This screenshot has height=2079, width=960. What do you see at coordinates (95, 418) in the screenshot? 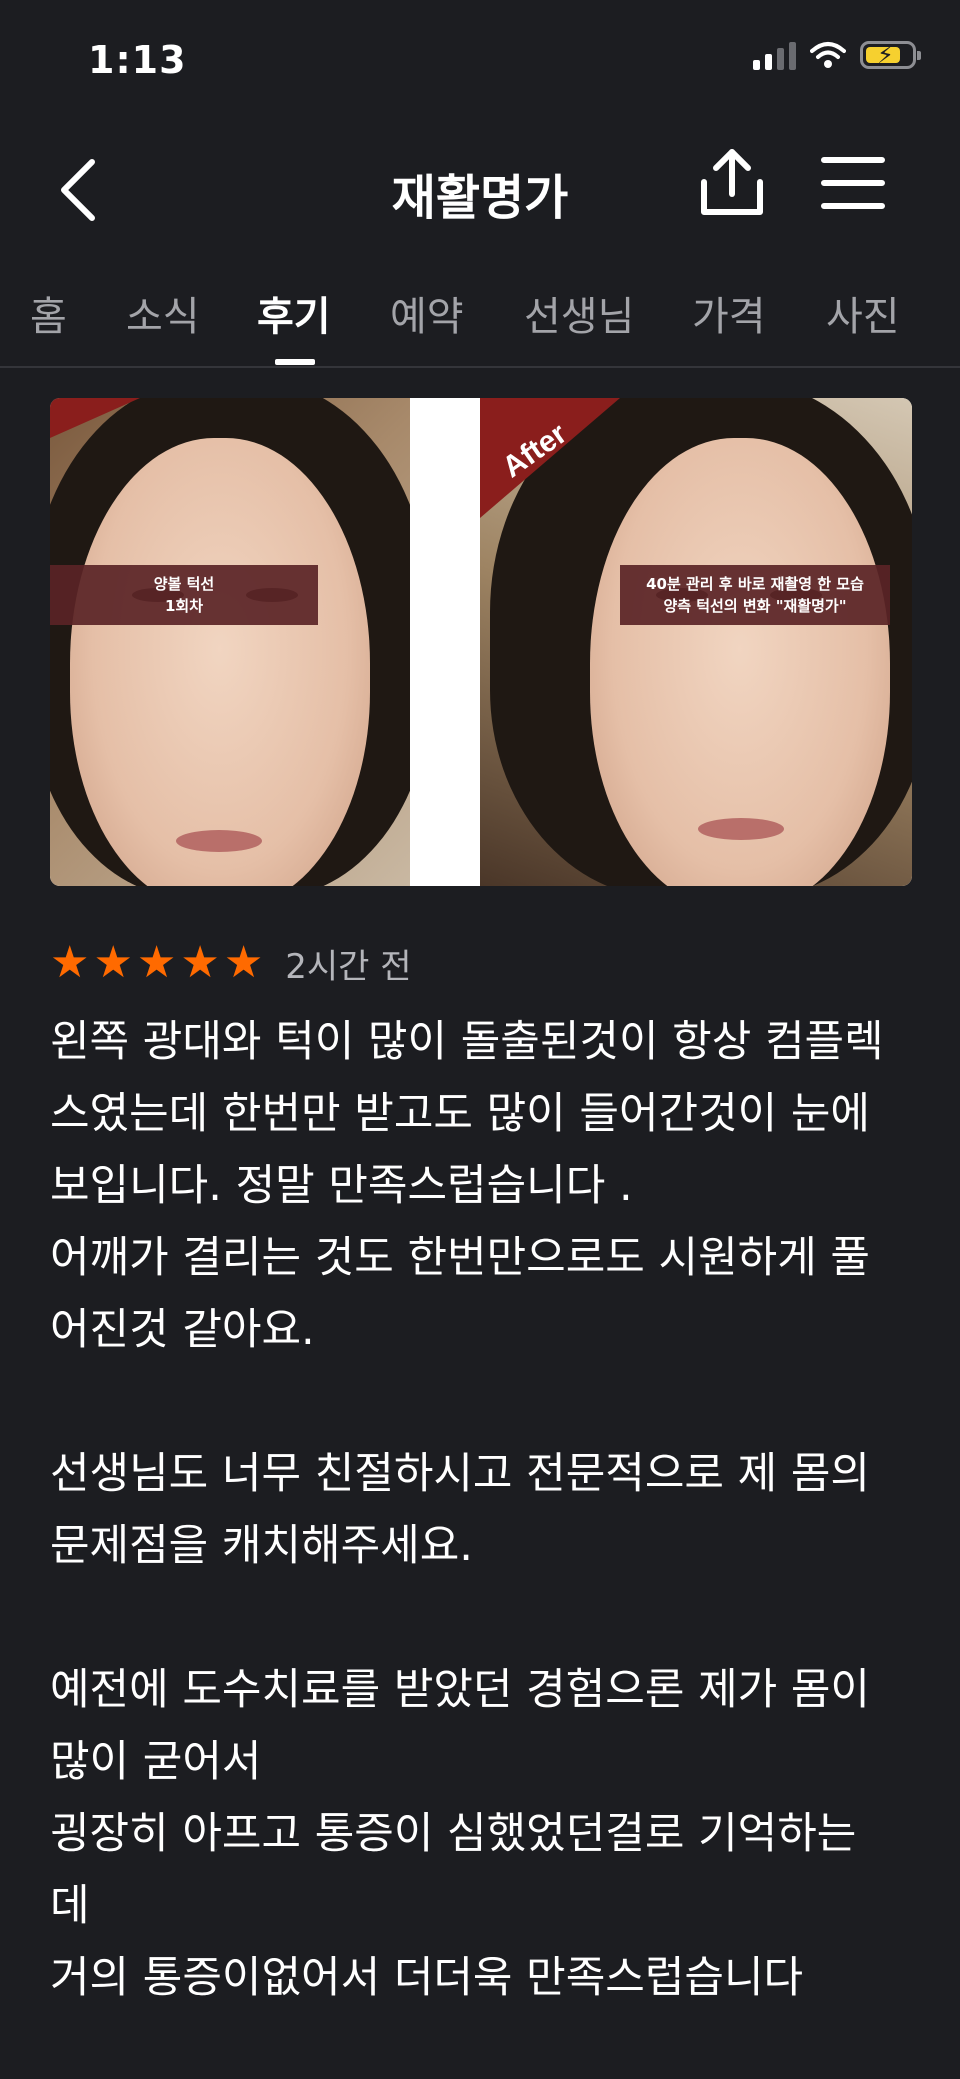
I see `corner-ribbon` at bounding box center [95, 418].